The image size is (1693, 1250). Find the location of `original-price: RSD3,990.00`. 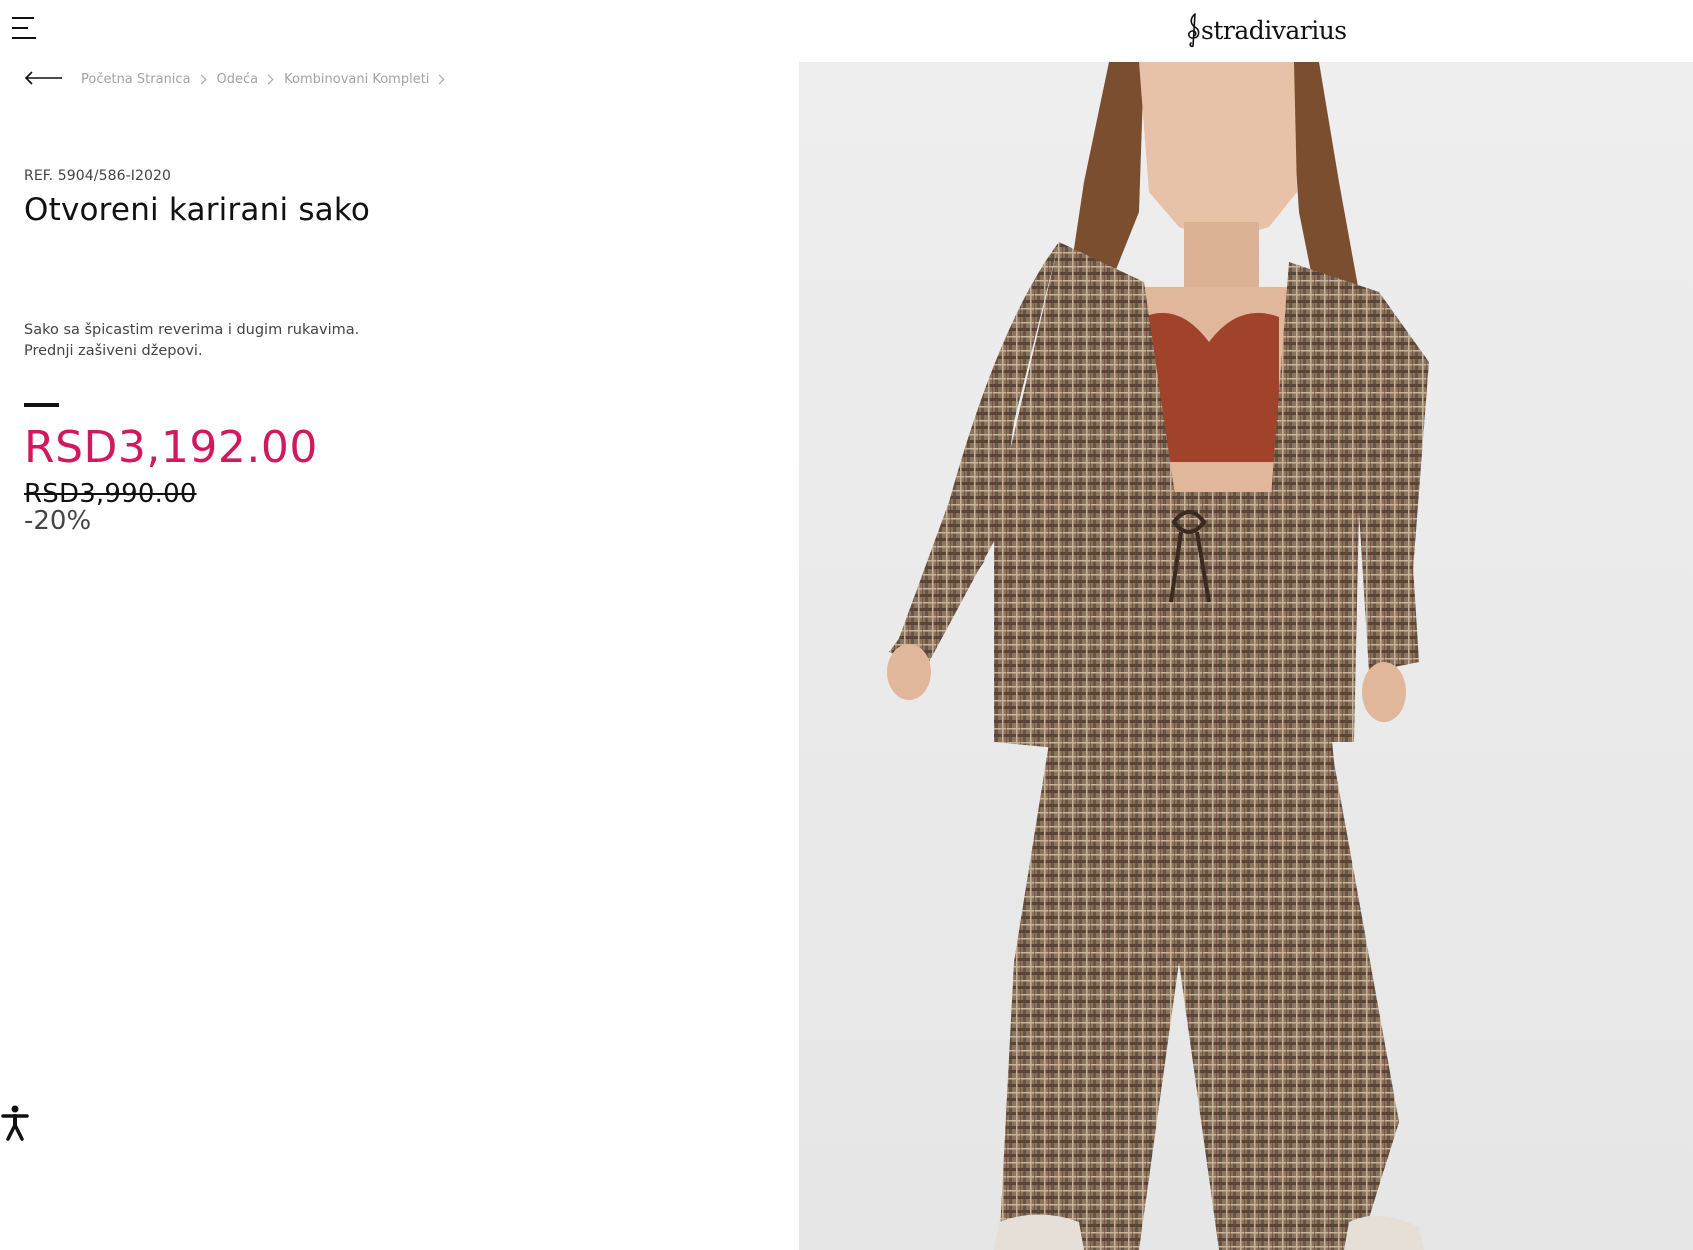

original-price: RSD3,990.00 is located at coordinates (110, 494).